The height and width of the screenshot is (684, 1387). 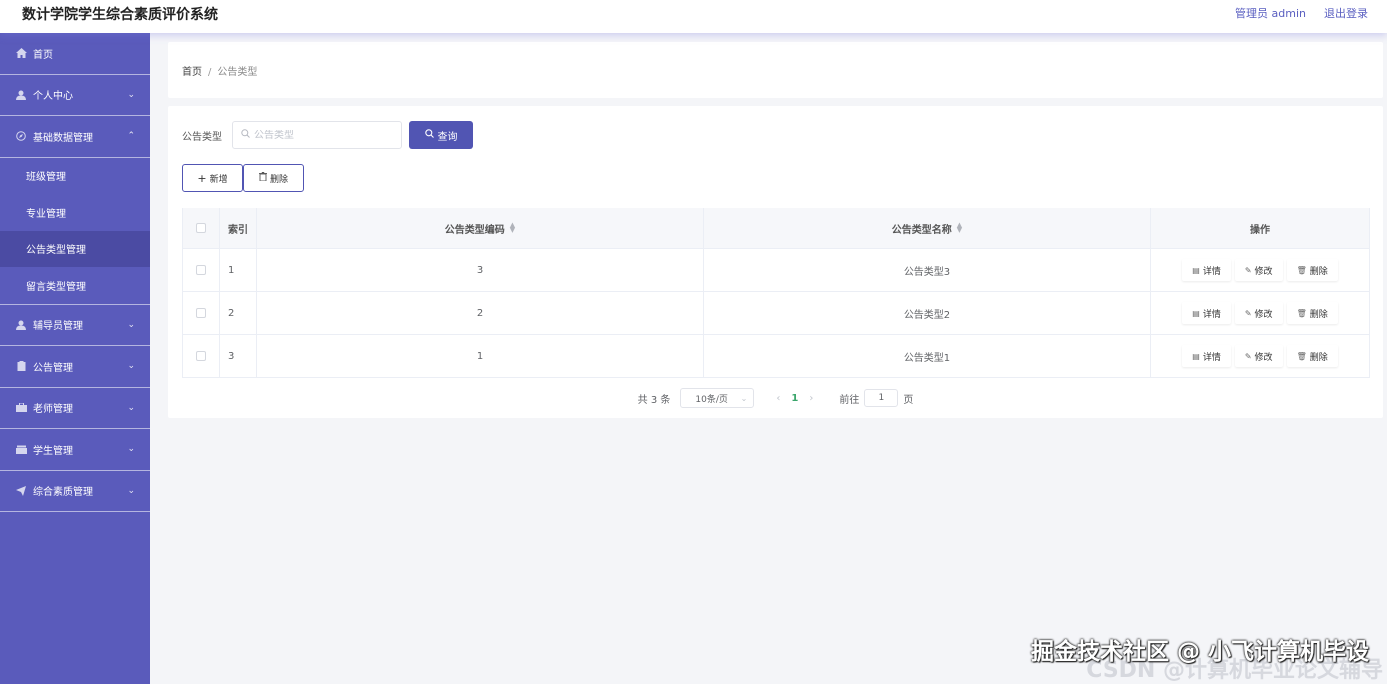 What do you see at coordinates (75, 95) in the screenshot?
I see `sidebar-item-profile: 个人中心 ⌄` at bounding box center [75, 95].